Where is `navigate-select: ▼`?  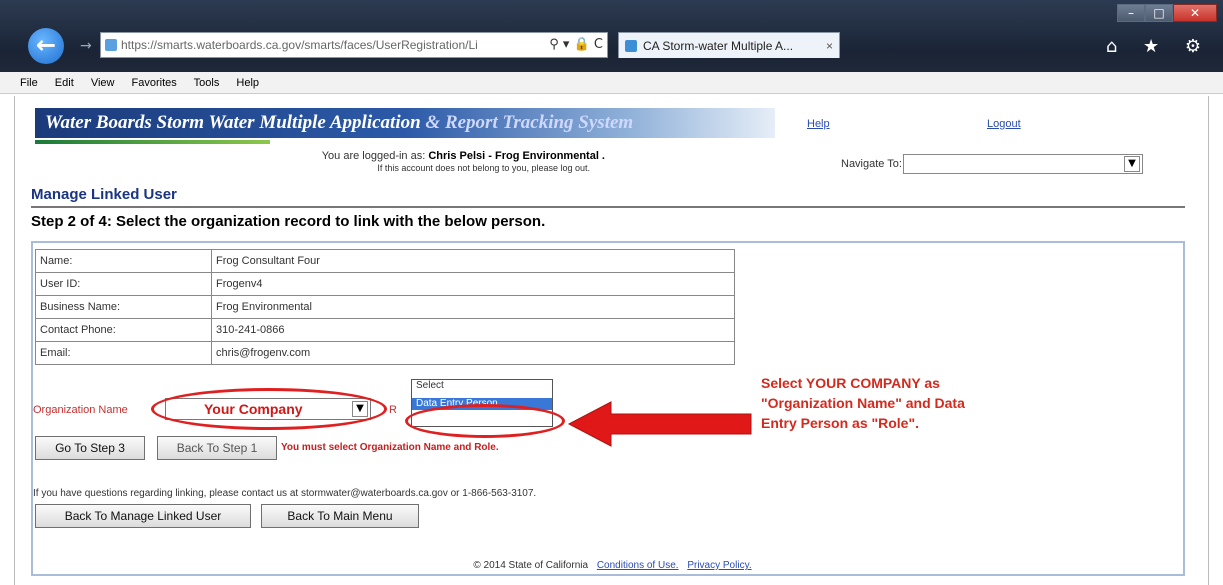 navigate-select: ▼ is located at coordinates (1023, 164).